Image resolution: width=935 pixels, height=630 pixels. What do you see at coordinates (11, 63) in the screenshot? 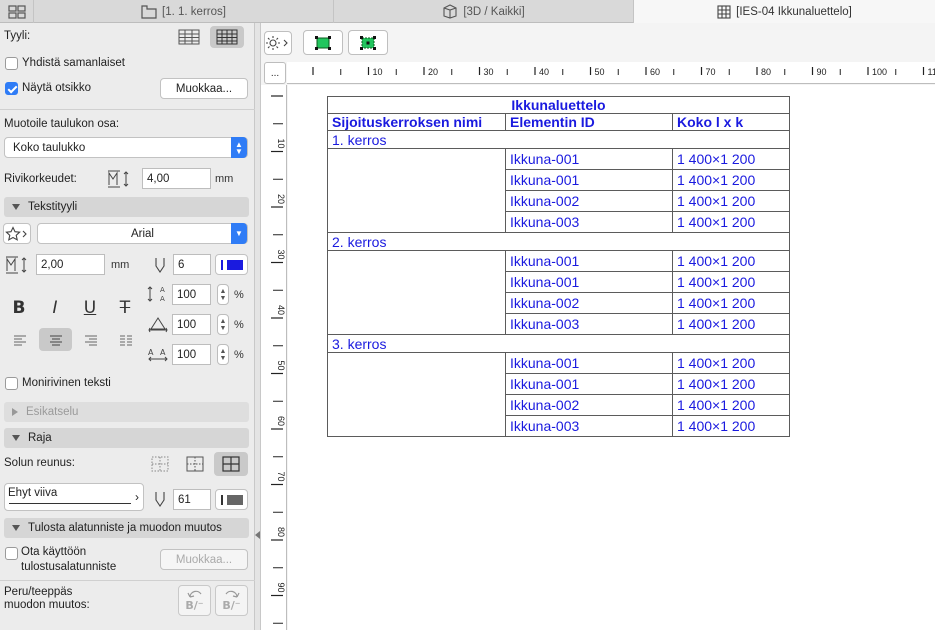
I see `merge-similar-checkbox` at bounding box center [11, 63].